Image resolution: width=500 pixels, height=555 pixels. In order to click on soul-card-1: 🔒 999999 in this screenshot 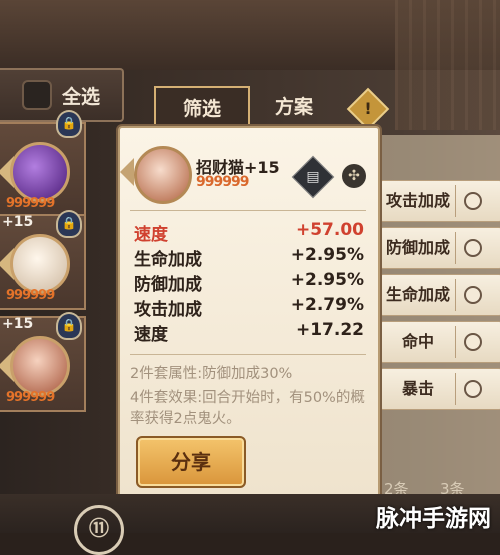, I will do `click(43, 164)`.